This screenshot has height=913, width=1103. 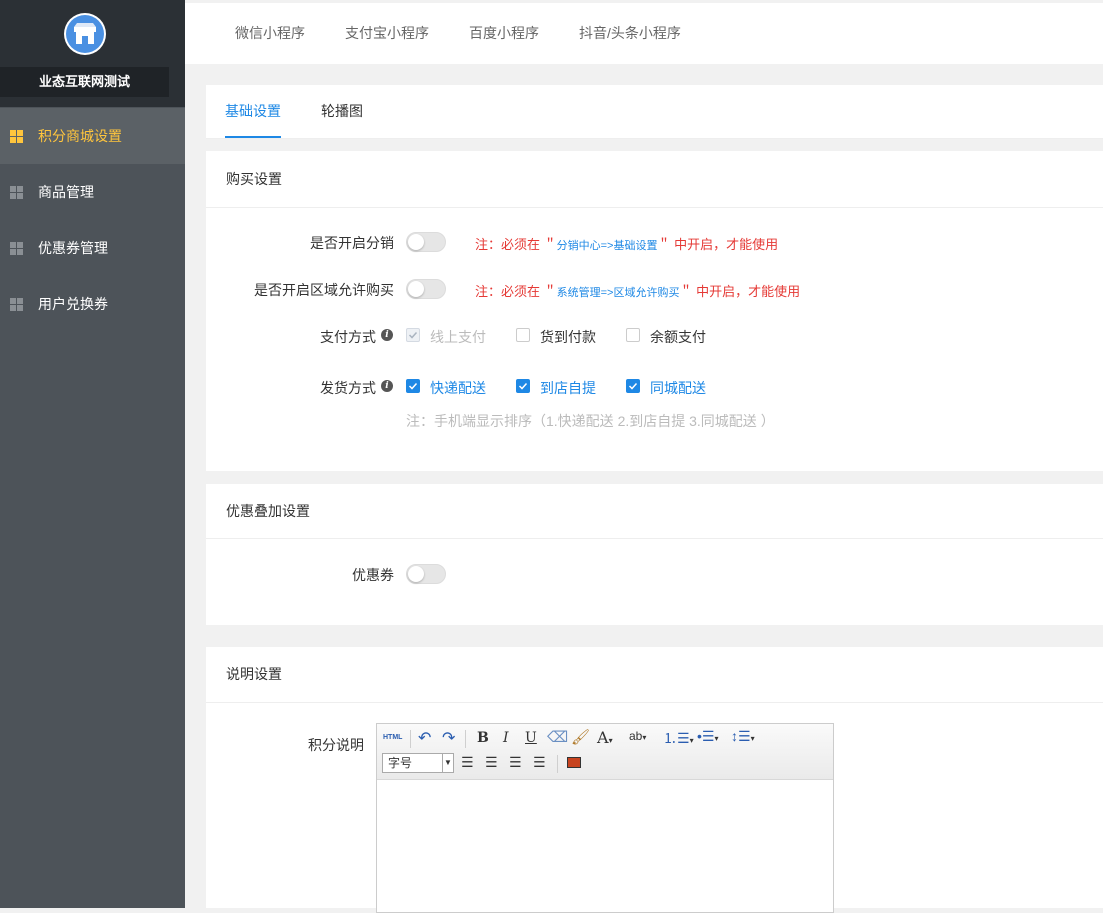 What do you see at coordinates (348, 388) in the screenshot?
I see `delivery-method-label: 发货方式` at bounding box center [348, 388].